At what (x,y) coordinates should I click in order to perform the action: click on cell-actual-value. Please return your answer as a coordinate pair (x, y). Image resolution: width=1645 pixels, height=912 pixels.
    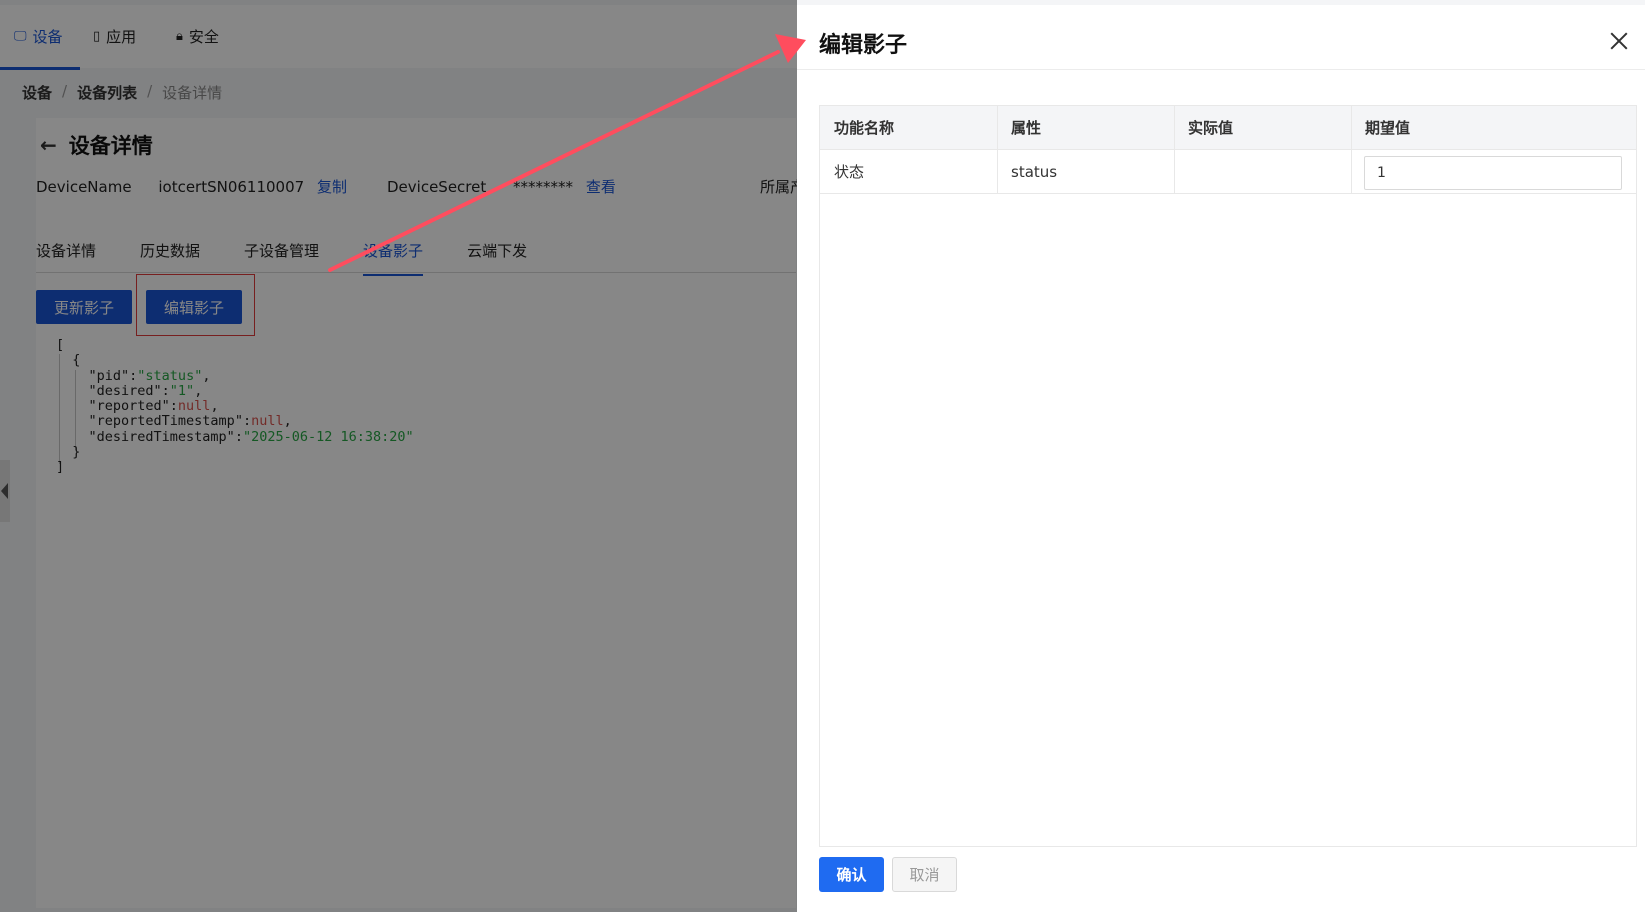
    Looking at the image, I should click on (1262, 171).